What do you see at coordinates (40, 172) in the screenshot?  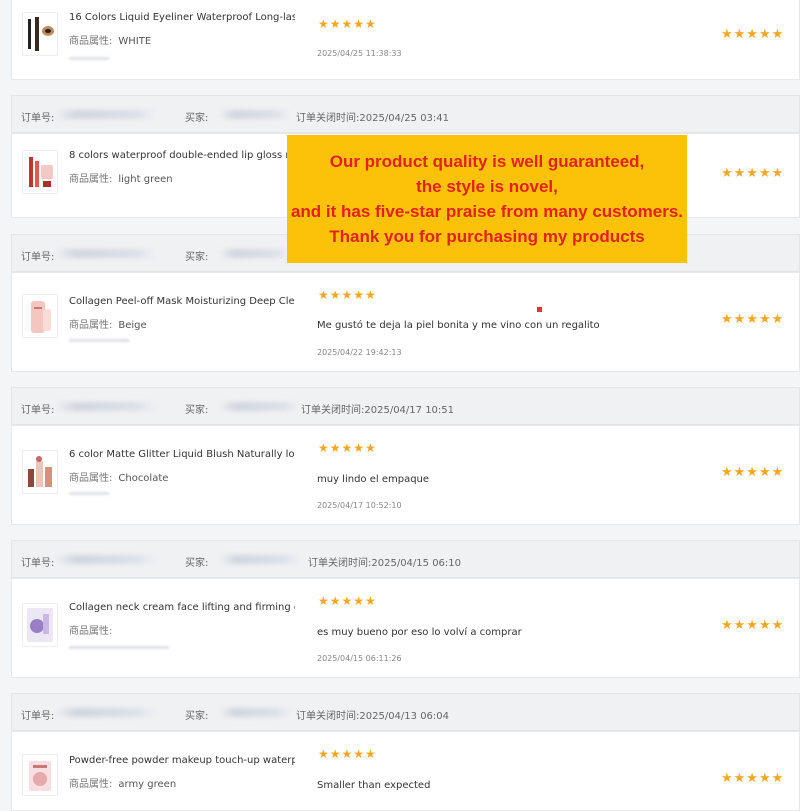 I see `lip-gloss-product-icon` at bounding box center [40, 172].